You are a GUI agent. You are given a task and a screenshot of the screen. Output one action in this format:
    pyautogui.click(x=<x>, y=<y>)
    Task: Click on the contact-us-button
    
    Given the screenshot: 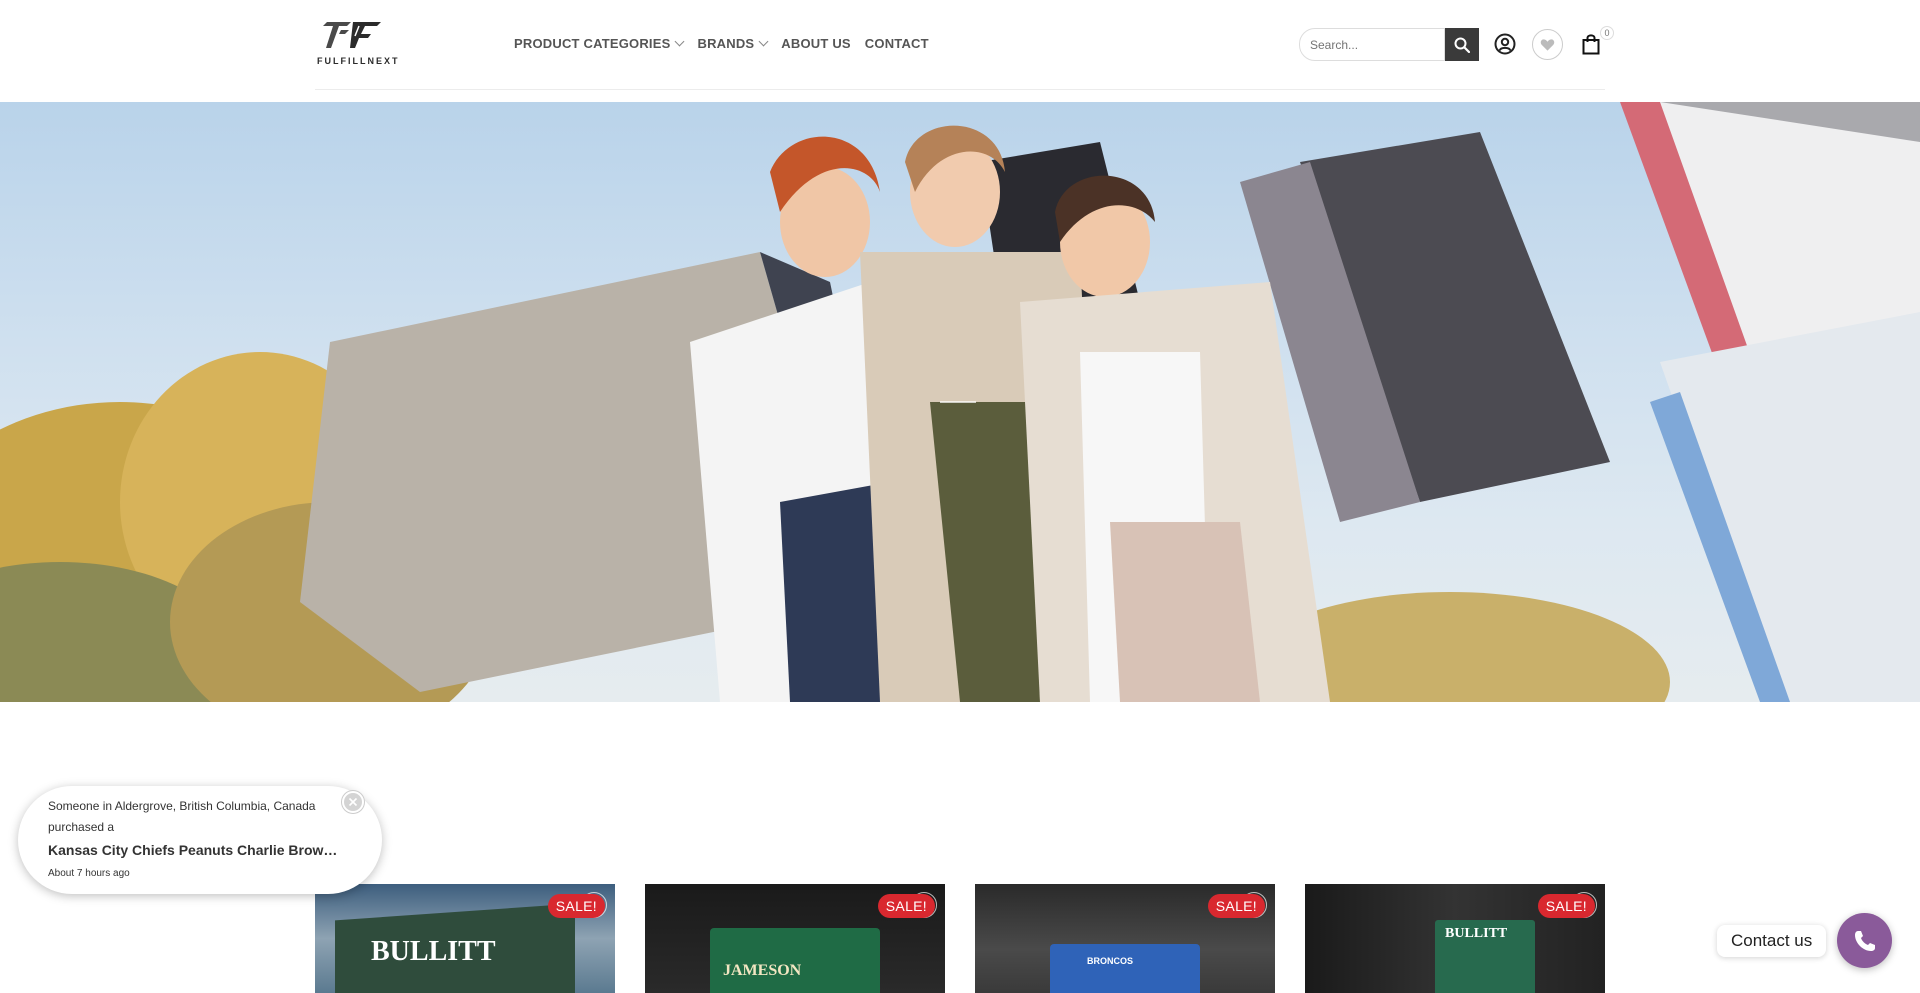 What is the action you would take?
    pyautogui.click(x=1864, y=940)
    